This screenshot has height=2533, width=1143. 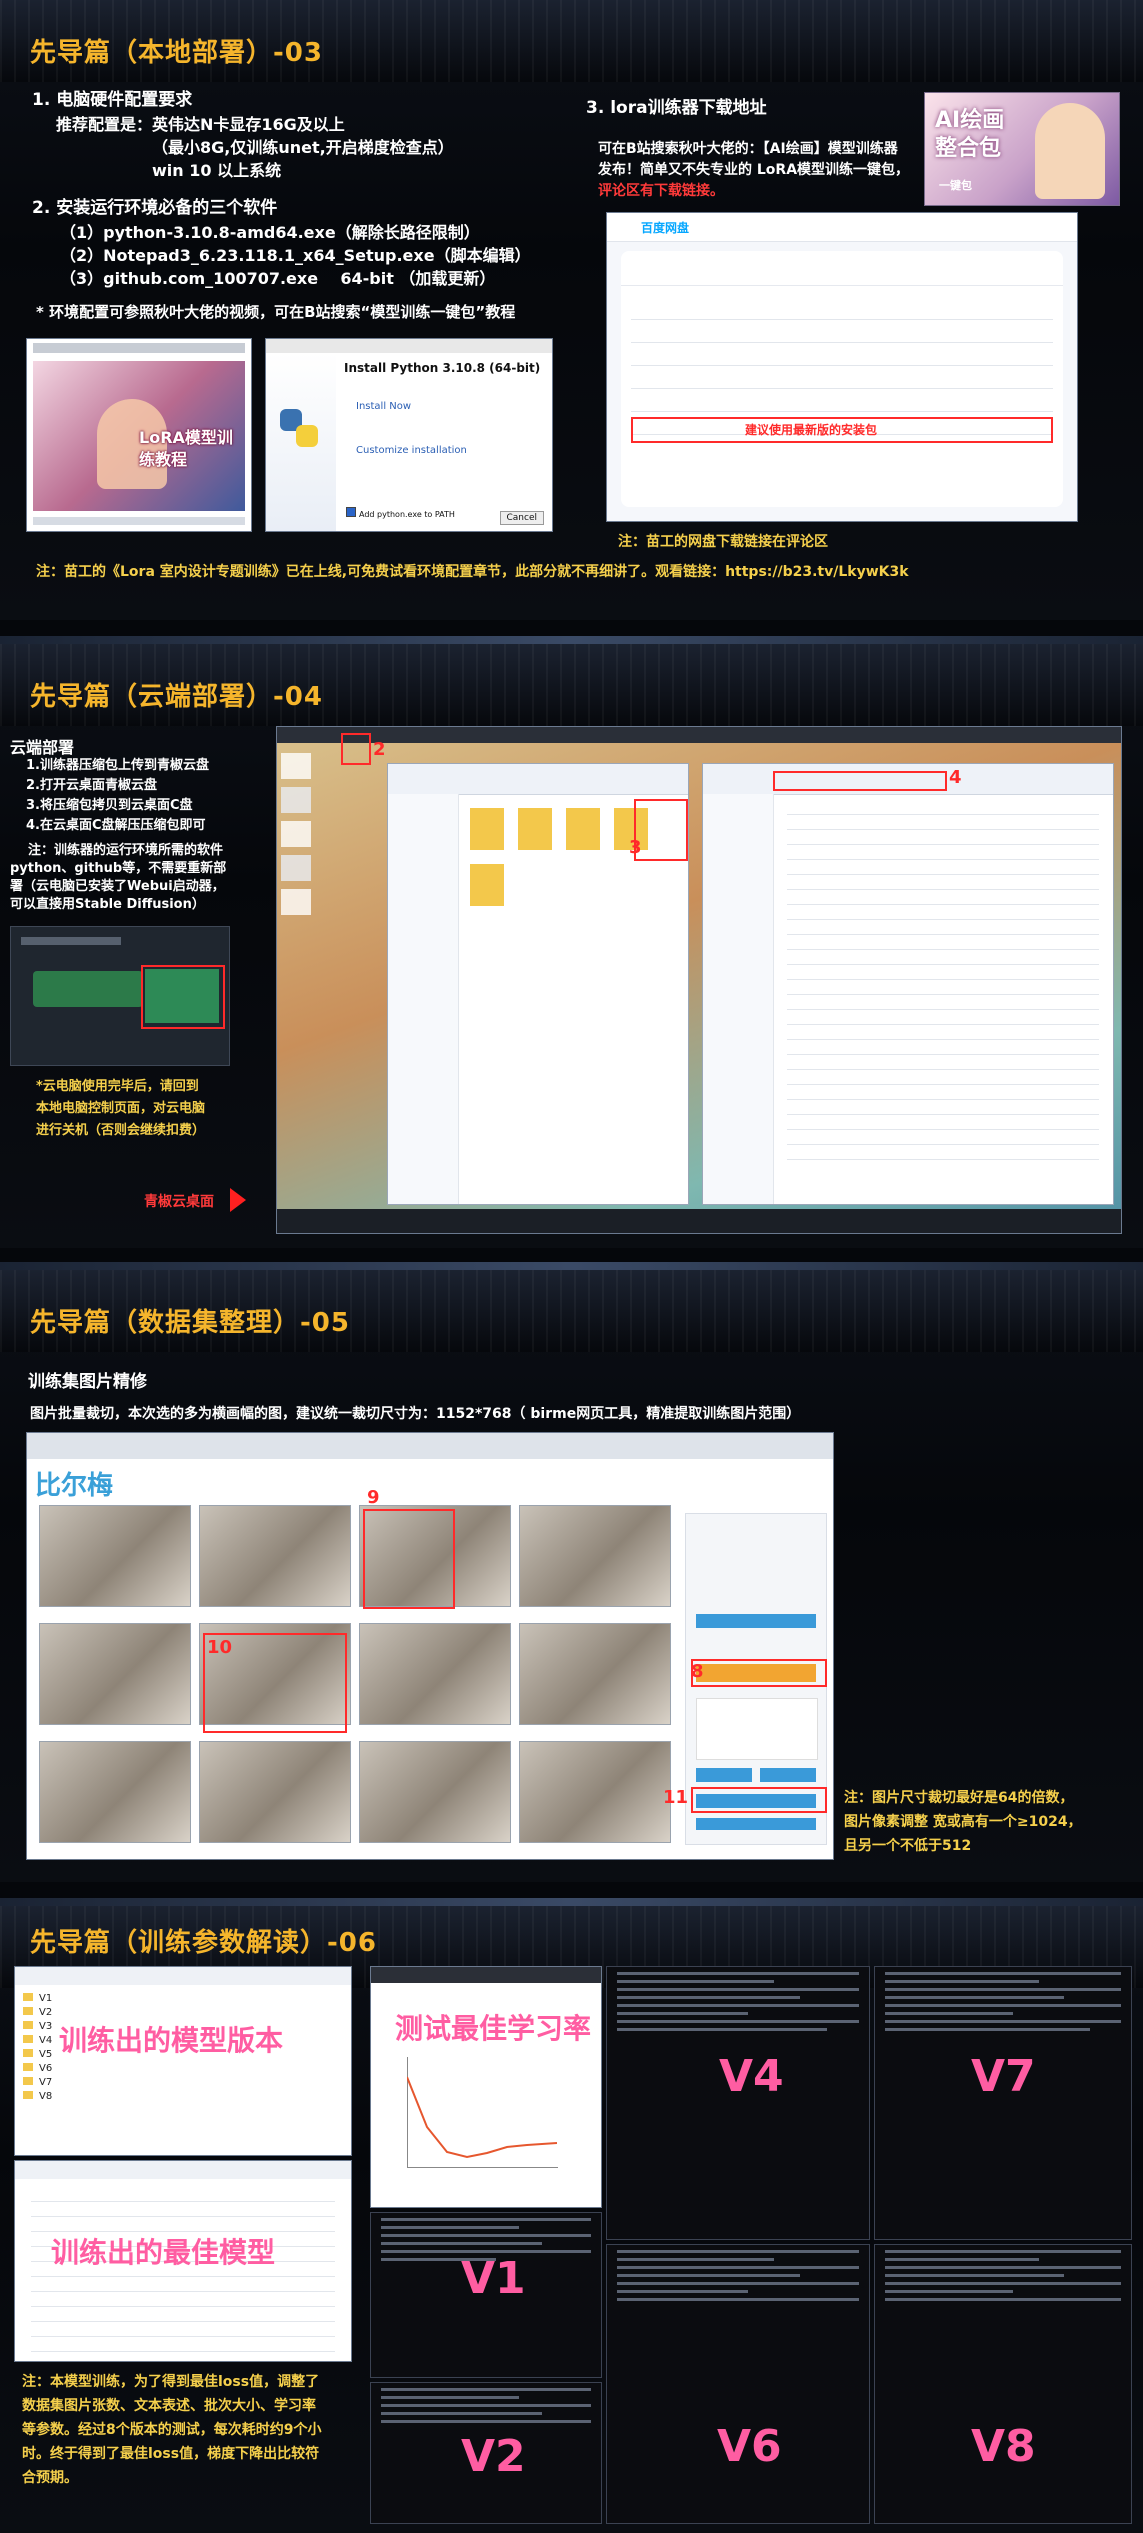 What do you see at coordinates (74, 1486) in the screenshot?
I see `birme-site-title: 比尔梅` at bounding box center [74, 1486].